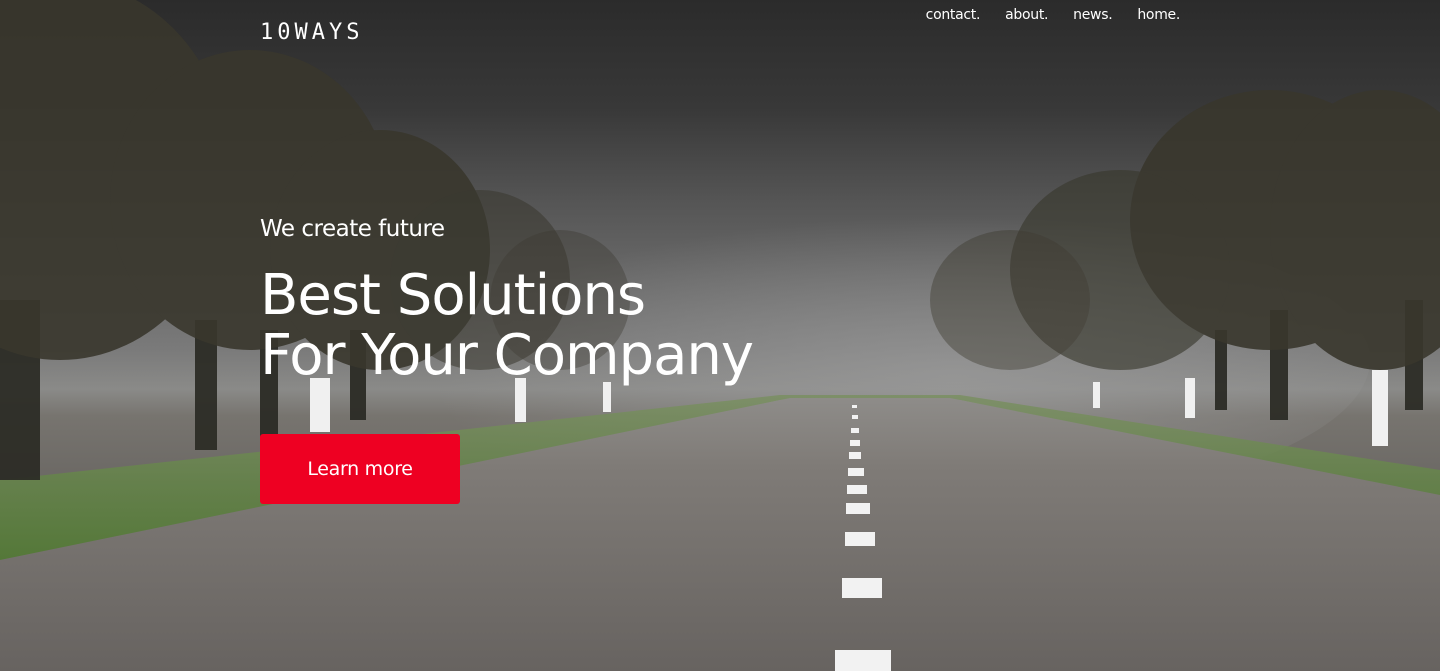 The height and width of the screenshot is (671, 1440). Describe the element at coordinates (720, 30) in the screenshot. I see `top-navbar: 10WAYS contact. about. news. home.` at that location.